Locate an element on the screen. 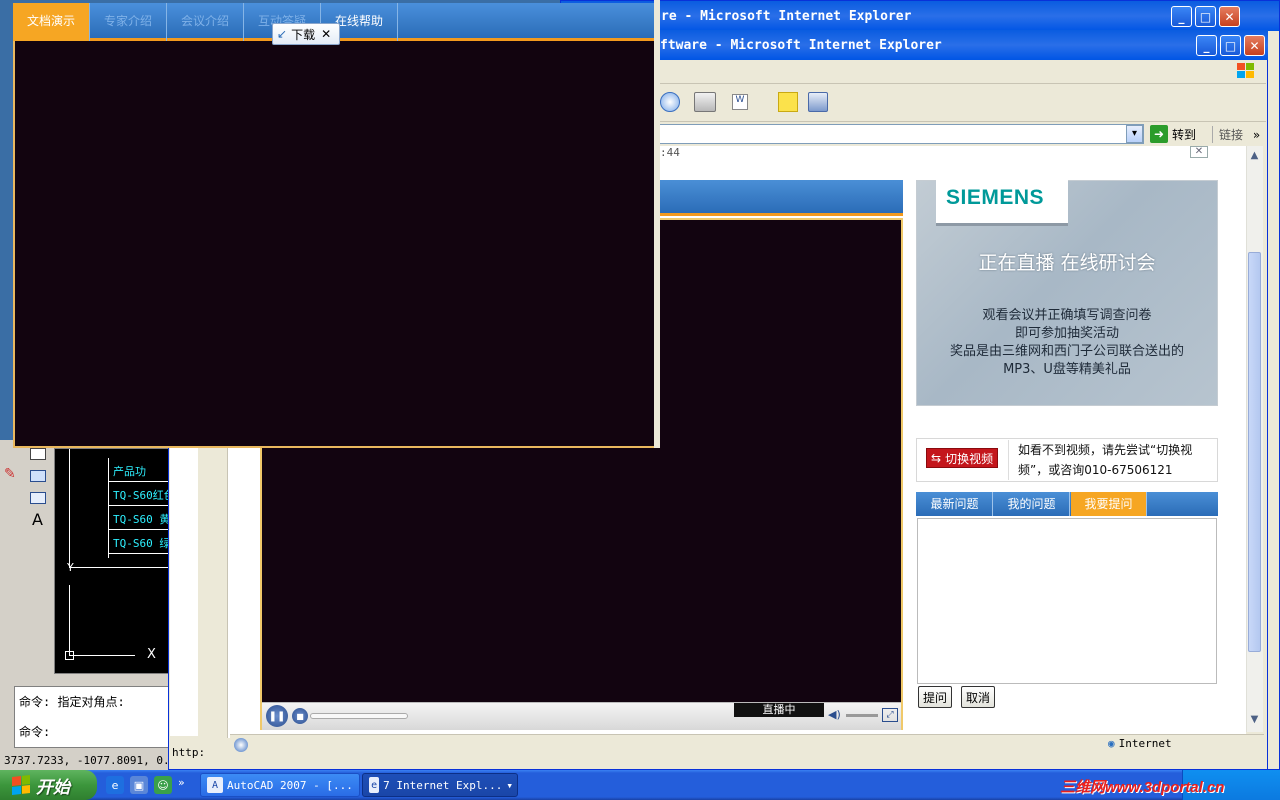 The width and height of the screenshot is (1280, 800). tab-document-demo: 文档演示 is located at coordinates (51, 22).